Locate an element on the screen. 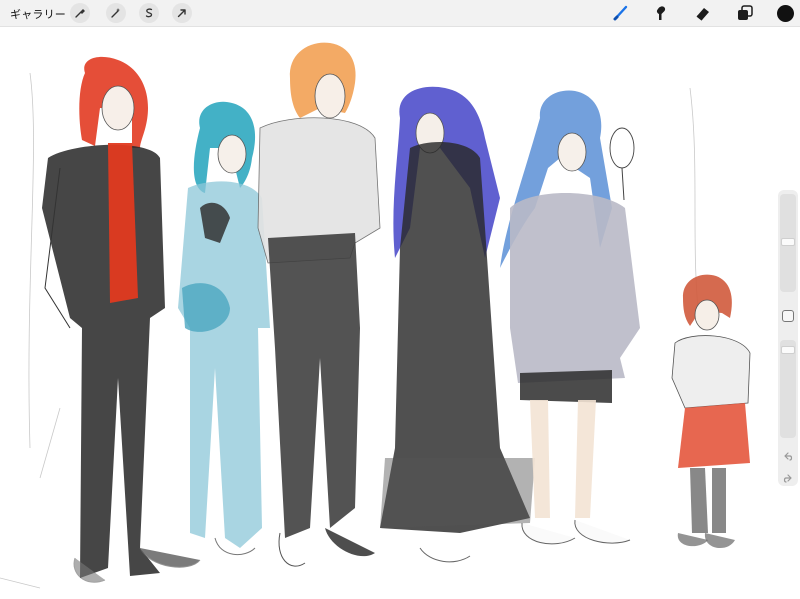 The width and height of the screenshot is (800, 599). selection-icon is located at coordinates (149, 13).